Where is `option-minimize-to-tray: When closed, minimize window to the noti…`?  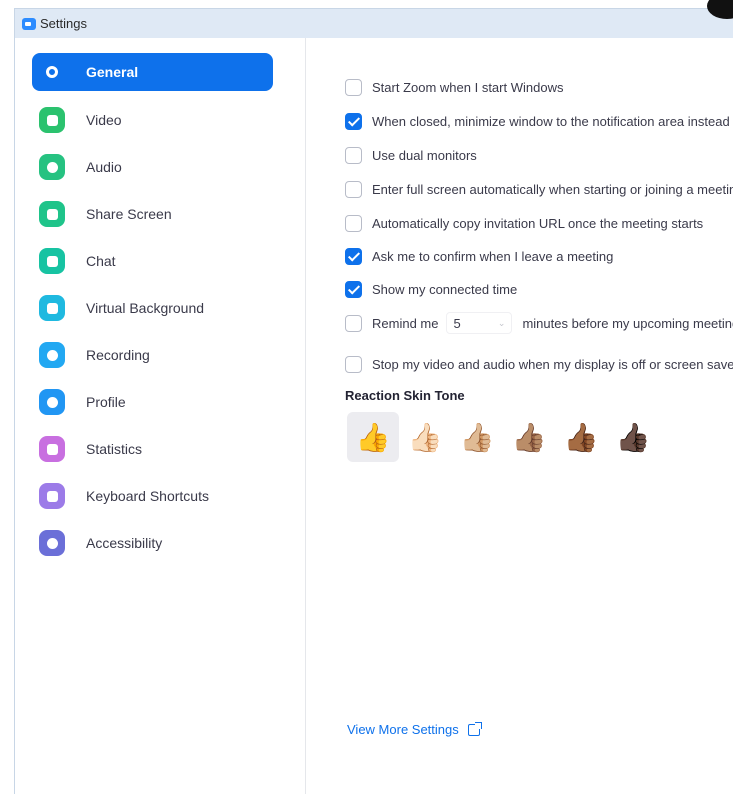
option-minimize-to-tray: When closed, minimize window to the noti… is located at coordinates (539, 121).